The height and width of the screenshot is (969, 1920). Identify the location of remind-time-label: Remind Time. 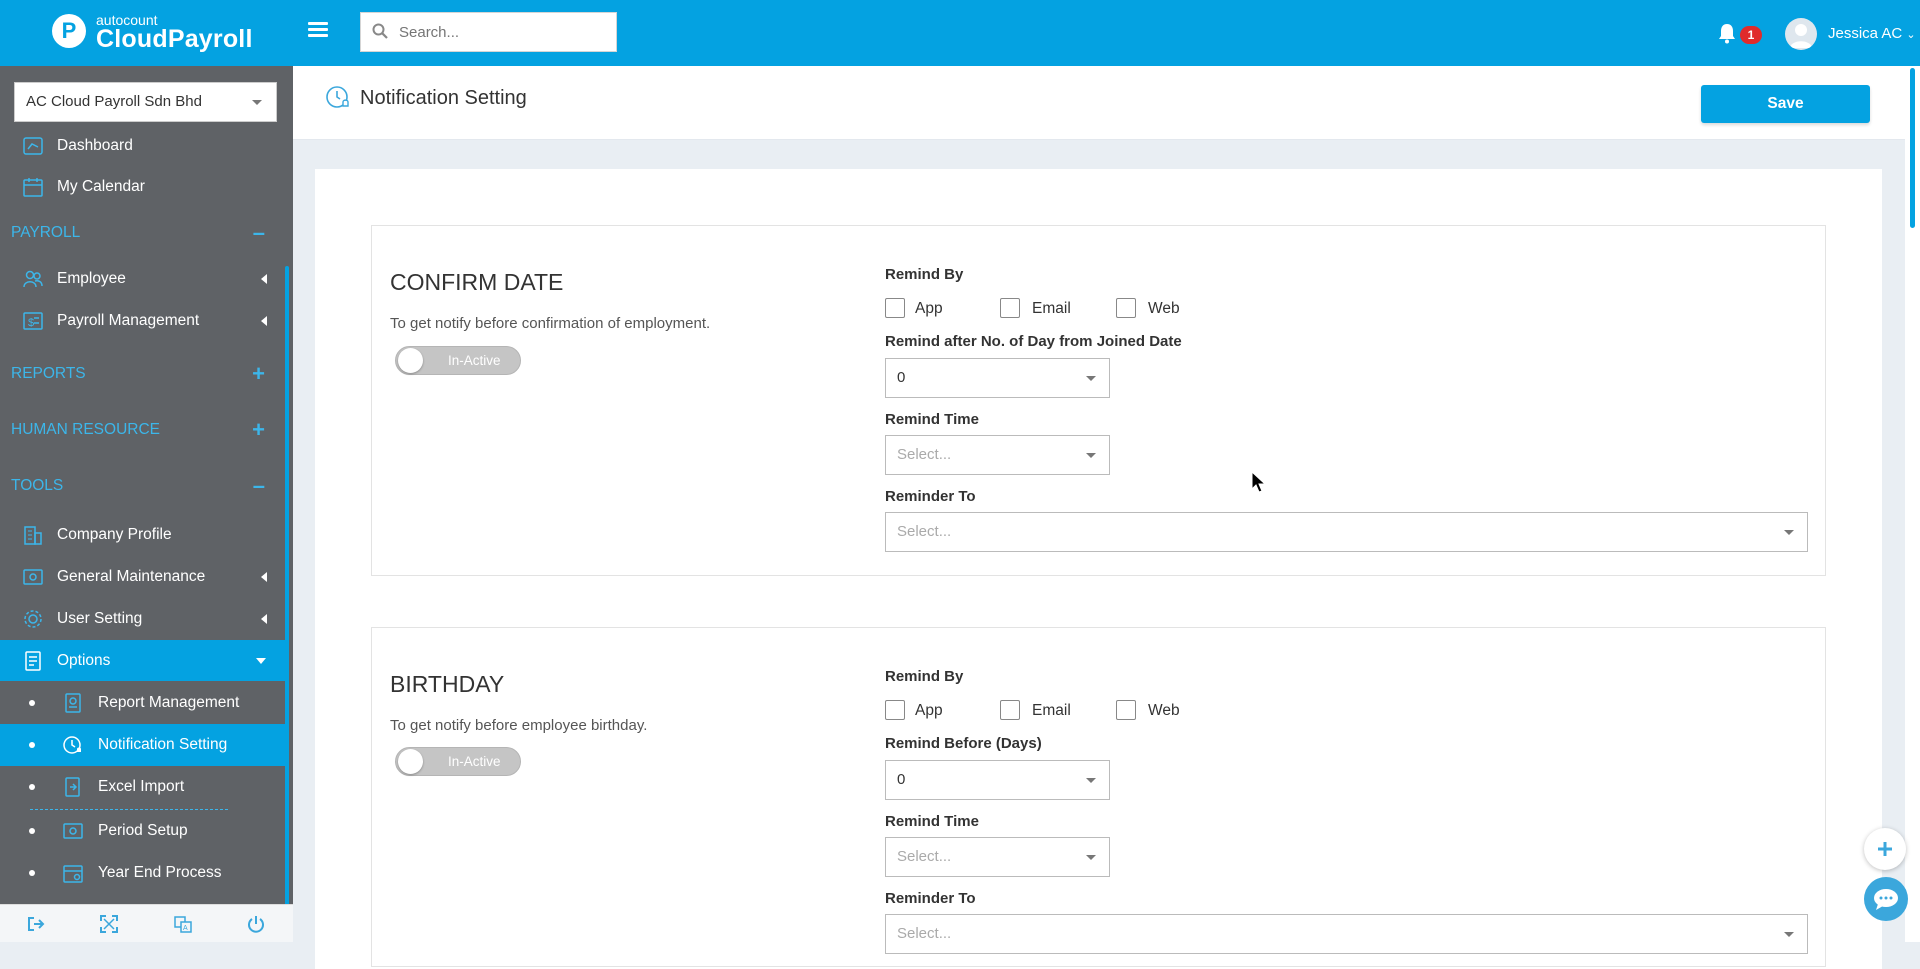
(932, 419).